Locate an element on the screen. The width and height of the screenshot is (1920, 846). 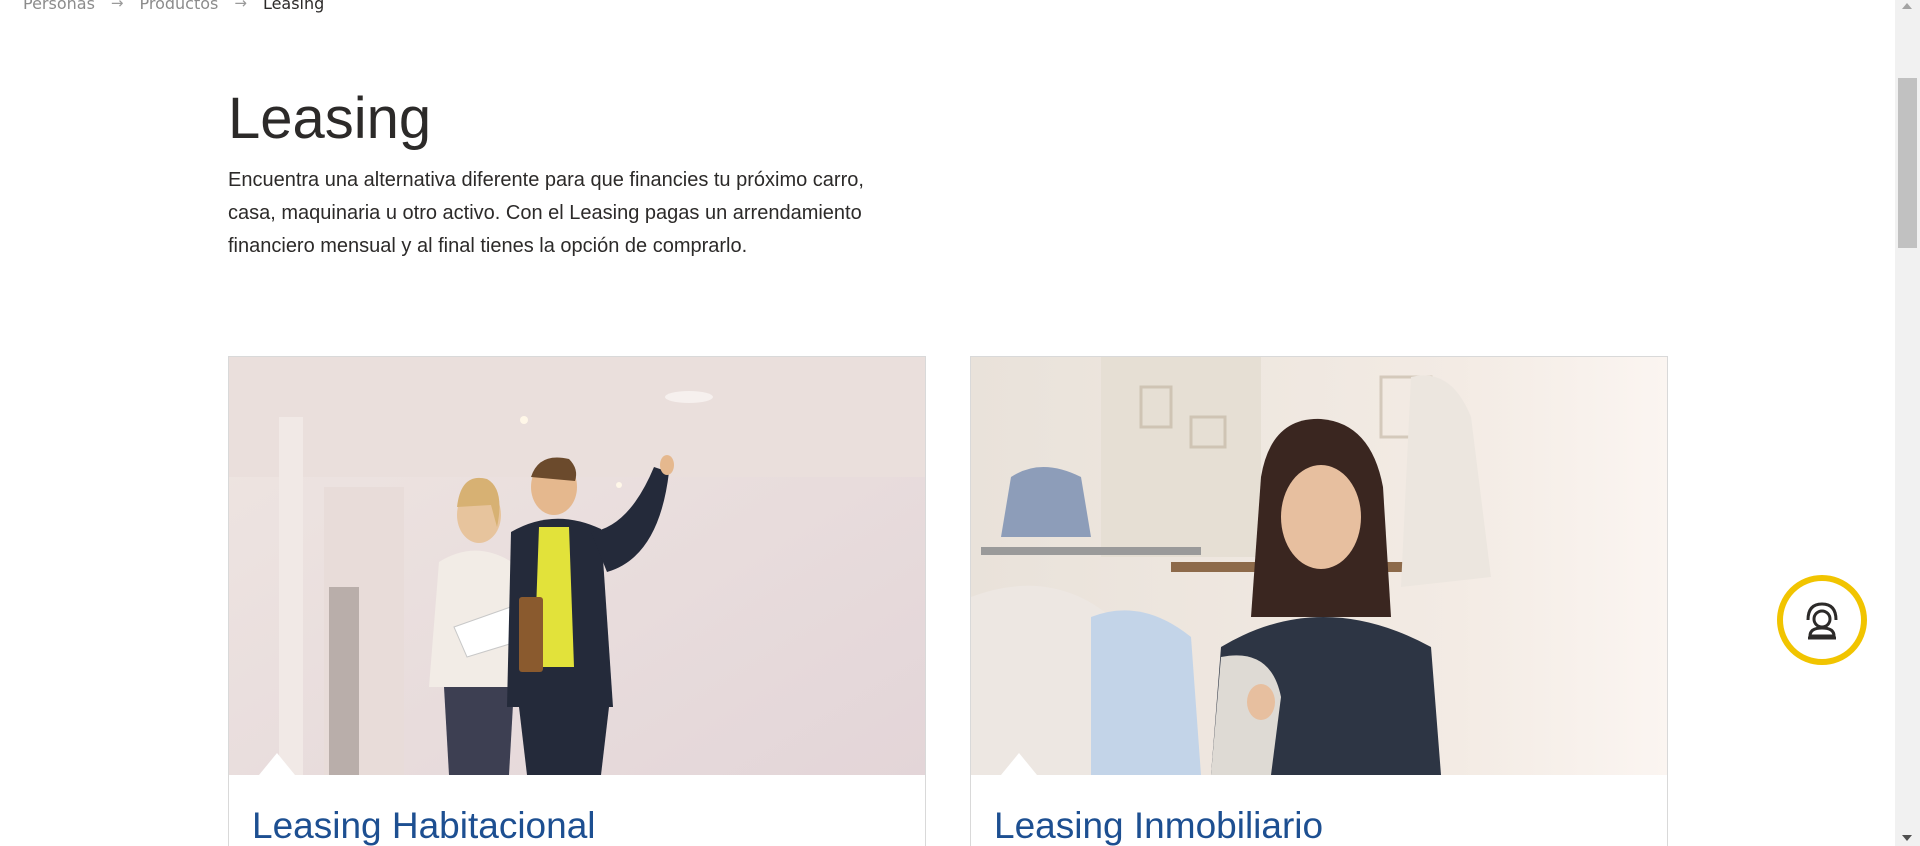
agent-headset-icon is located at coordinates (1822, 621).